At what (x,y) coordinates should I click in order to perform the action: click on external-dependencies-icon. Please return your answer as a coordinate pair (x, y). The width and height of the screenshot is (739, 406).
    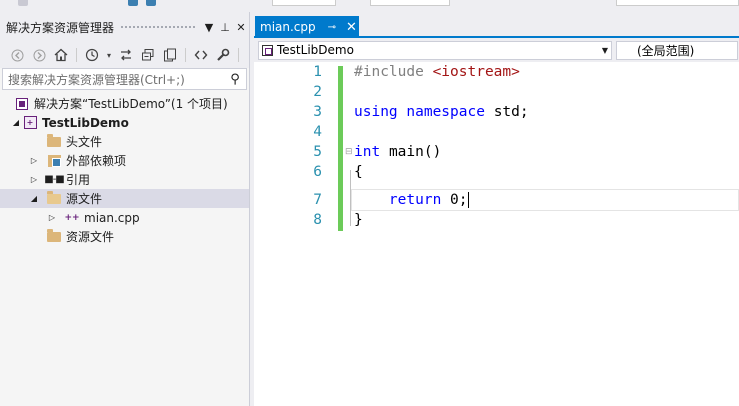
    Looking at the image, I should click on (54, 161).